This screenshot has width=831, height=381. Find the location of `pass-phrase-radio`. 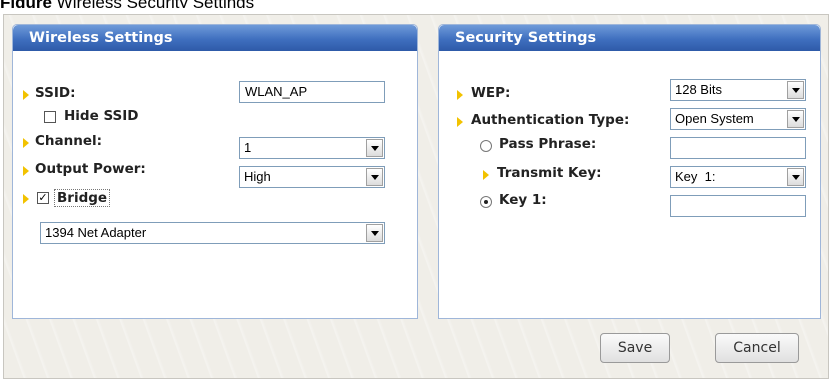

pass-phrase-radio is located at coordinates (486, 146).